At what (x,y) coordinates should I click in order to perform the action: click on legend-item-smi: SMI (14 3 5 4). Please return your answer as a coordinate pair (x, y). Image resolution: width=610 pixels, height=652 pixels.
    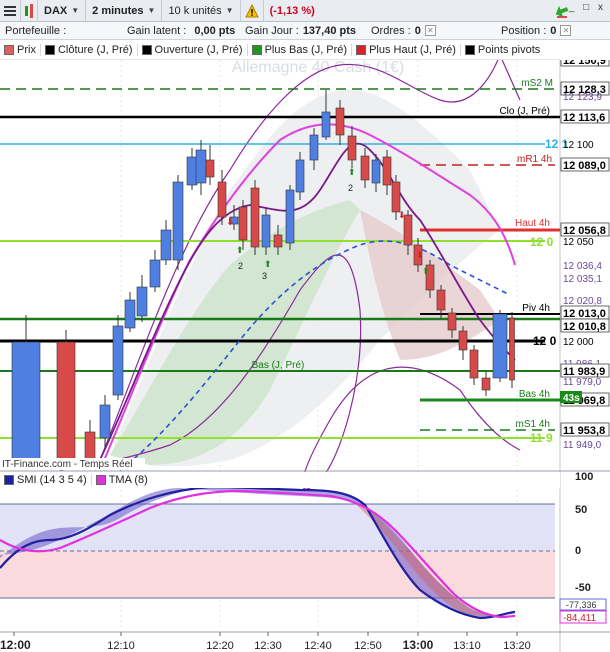
    Looking at the image, I should click on (46, 480).